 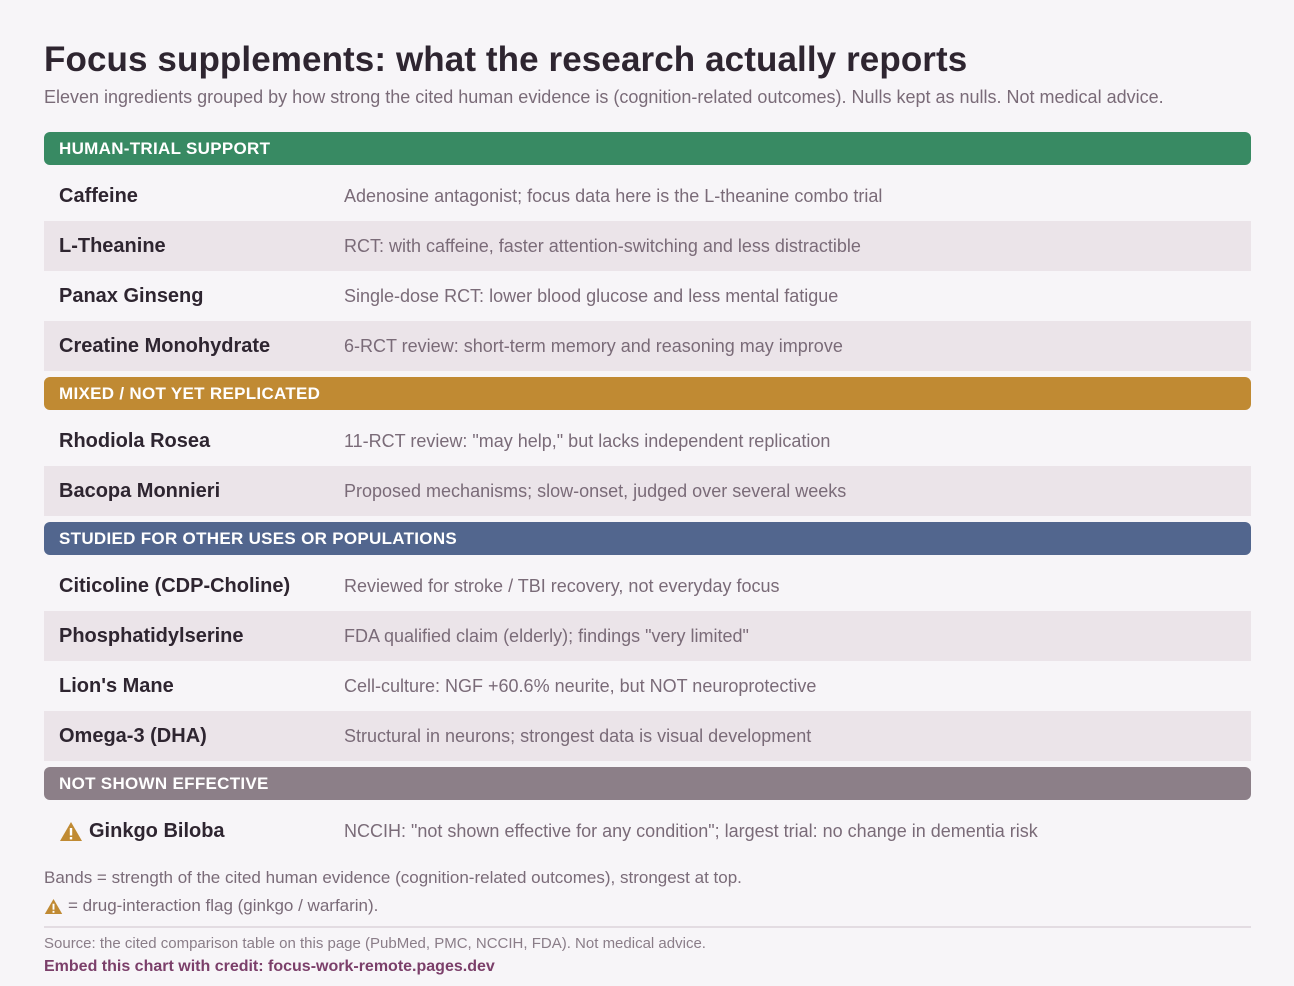 What do you see at coordinates (194, 246) in the screenshot?
I see `ingredient-name-cell: L-Theanine` at bounding box center [194, 246].